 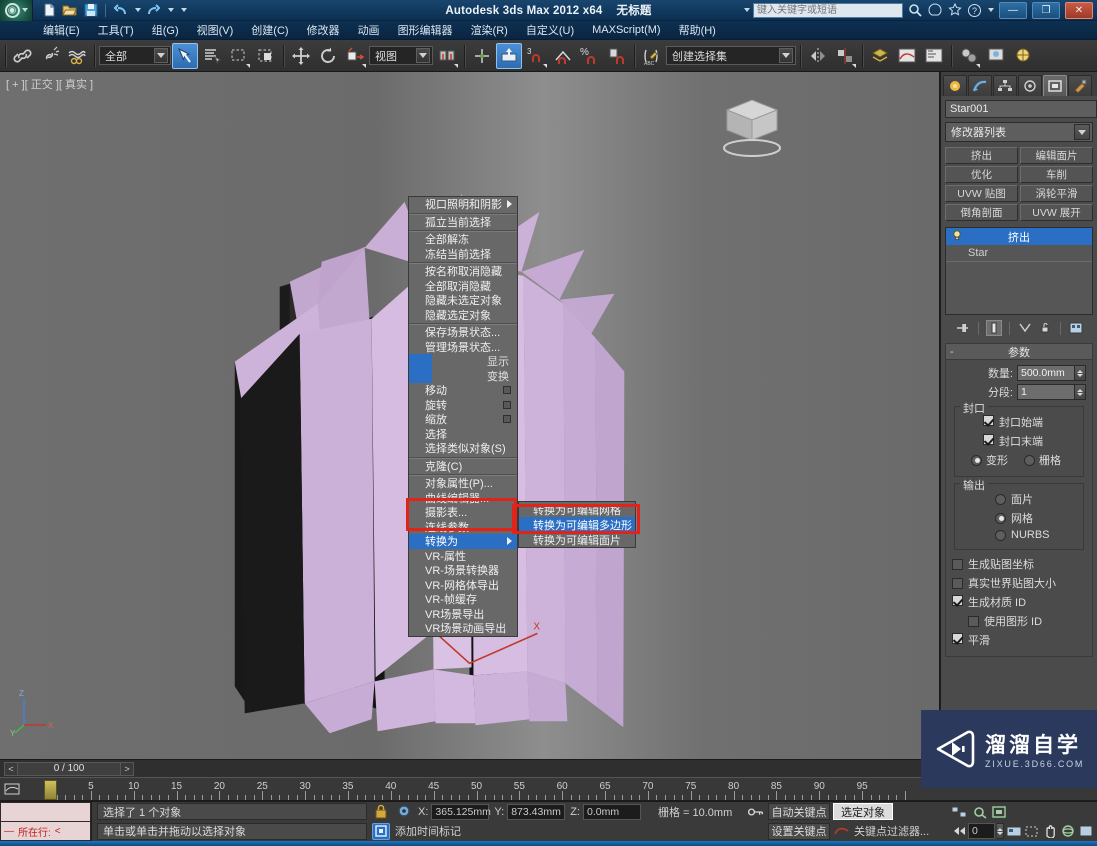 What do you see at coordinates (1051, 373) in the screenshot?
I see `amount-spinner: 500.0mm` at bounding box center [1051, 373].